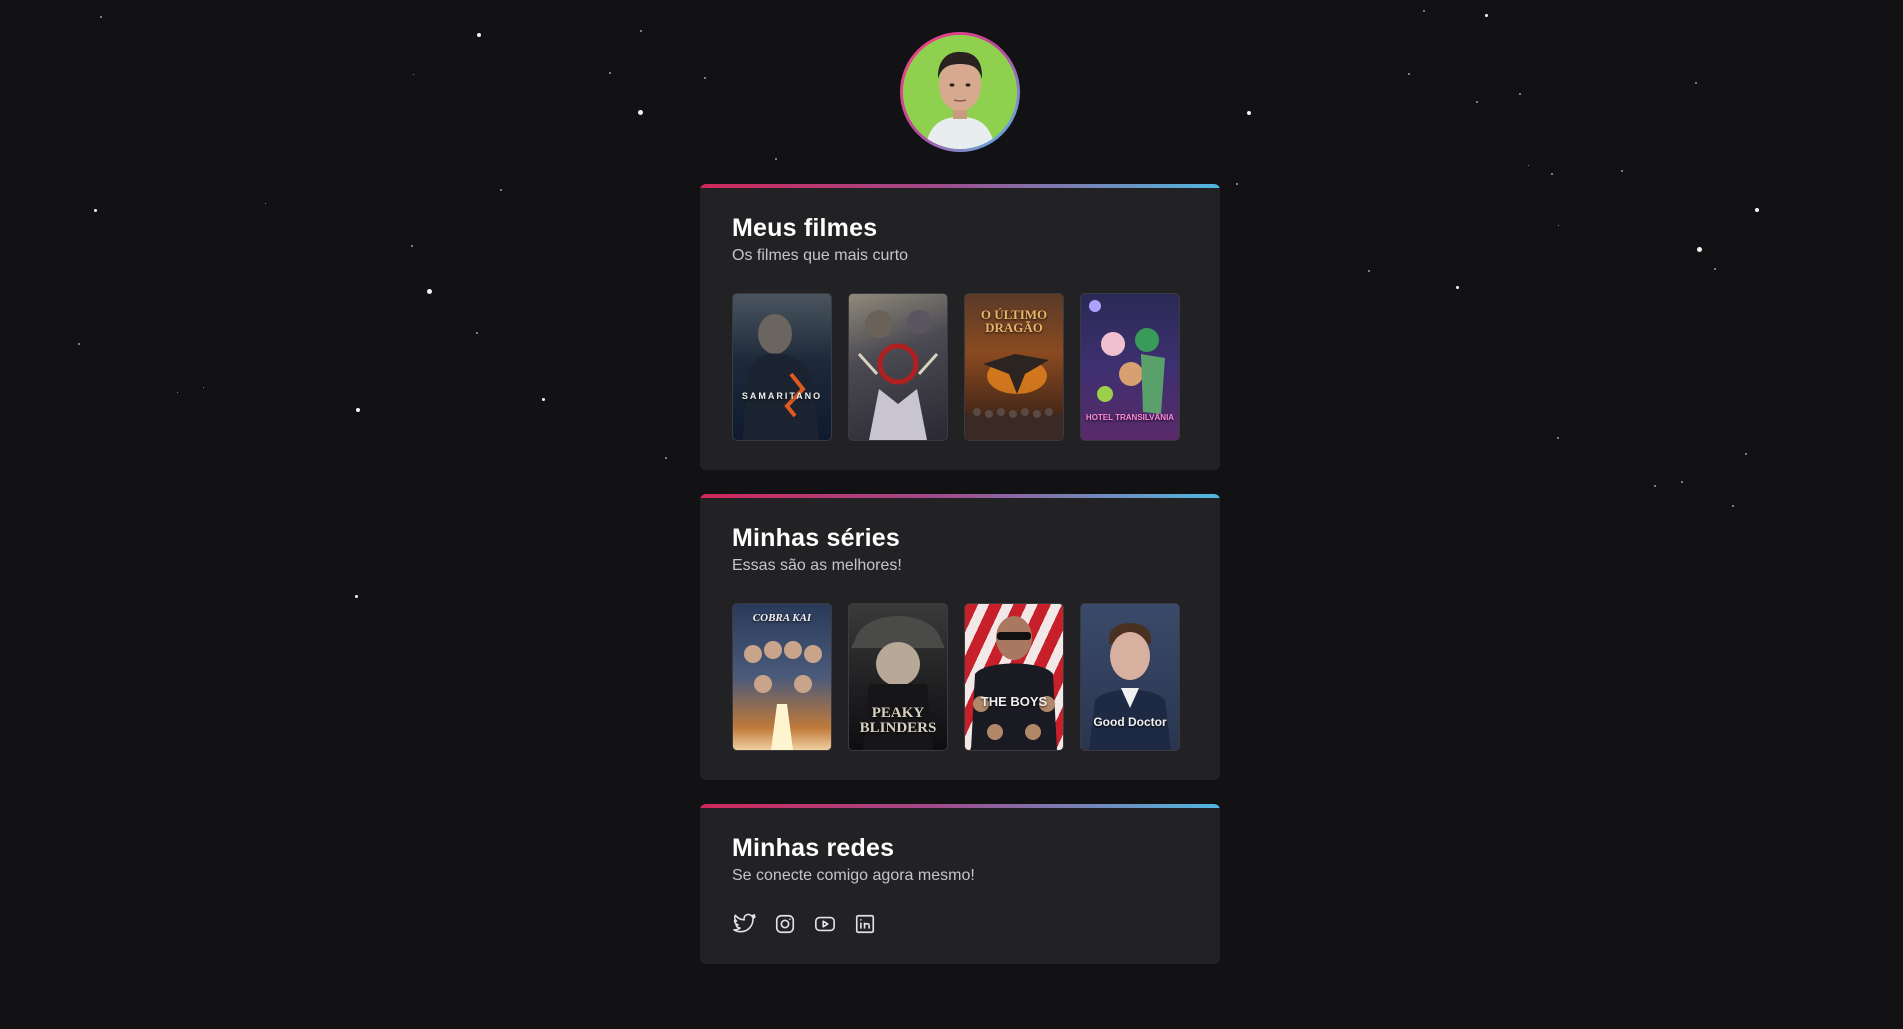 This screenshot has height=1029, width=1903. I want to click on movies-subtitle: Os filmes que mais curto, so click(820, 255).